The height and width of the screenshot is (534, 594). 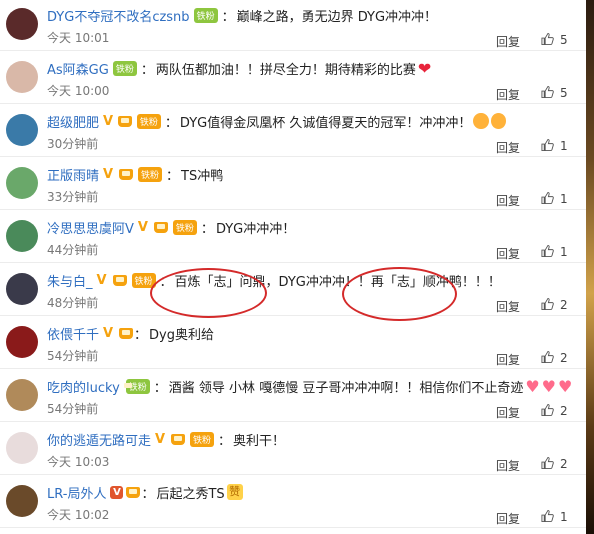 What do you see at coordinates (99, 439) in the screenshot?
I see `username-link: 你的逃遁无路可走` at bounding box center [99, 439].